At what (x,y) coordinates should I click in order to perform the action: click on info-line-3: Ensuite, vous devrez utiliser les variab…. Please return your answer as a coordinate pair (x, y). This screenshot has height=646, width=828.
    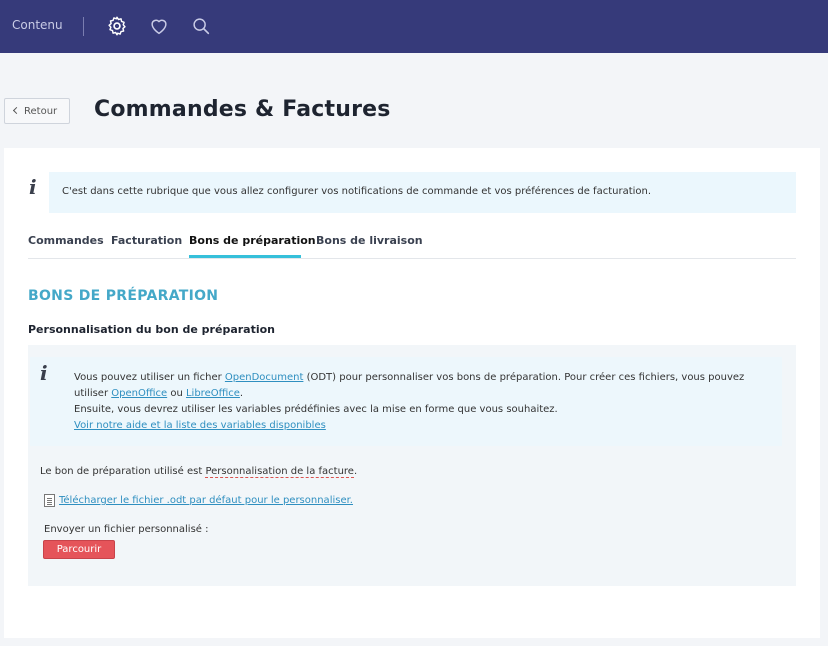
    Looking at the image, I should click on (316, 409).